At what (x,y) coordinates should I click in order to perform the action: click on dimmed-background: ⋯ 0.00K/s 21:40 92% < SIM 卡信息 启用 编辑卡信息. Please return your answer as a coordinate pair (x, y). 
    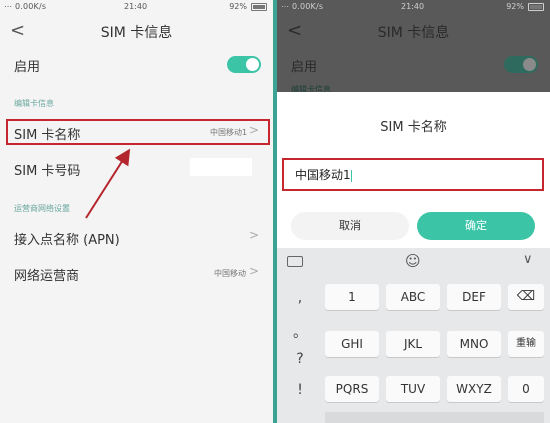
    Looking at the image, I should click on (413, 47).